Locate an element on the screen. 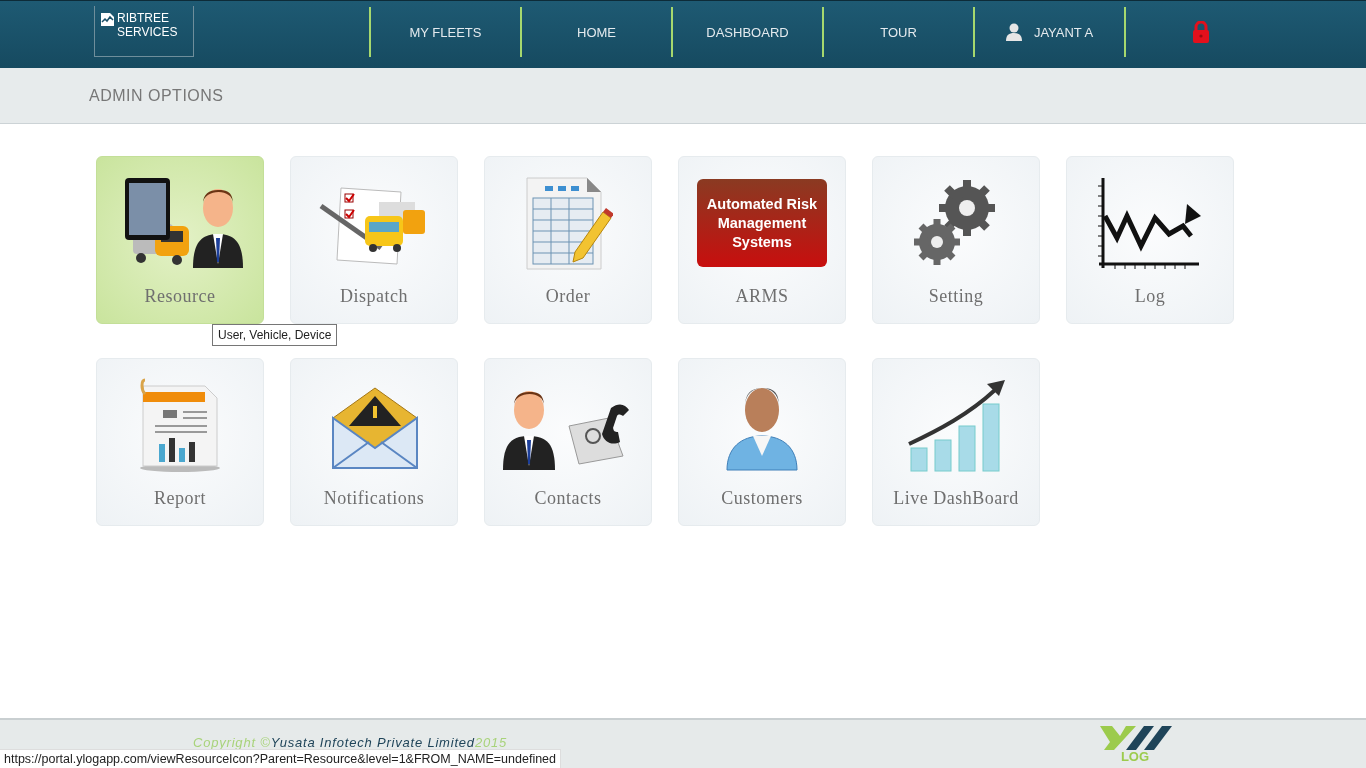  copyright-text: Copyright ©Yusata Infotech Private Limited2015 is located at coordinates (350, 742).